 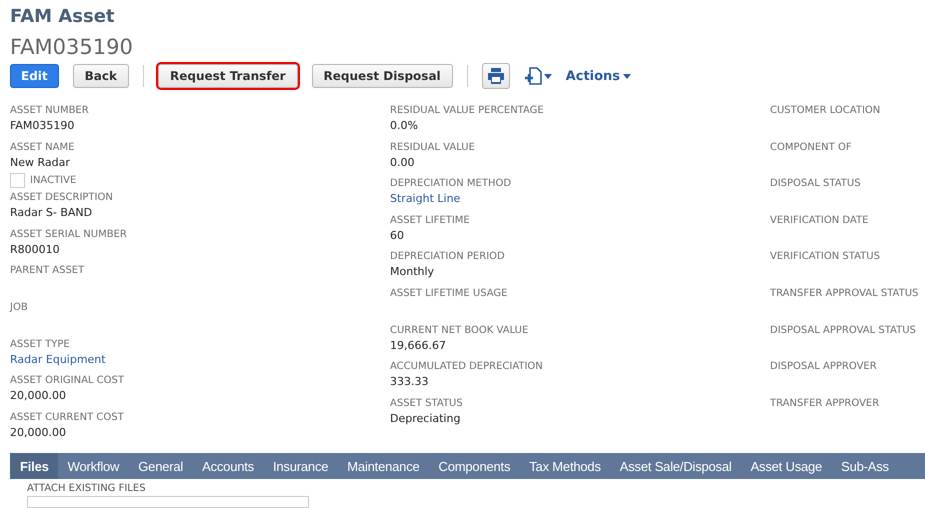 What do you see at coordinates (68, 235) in the screenshot?
I see `field-label: ASSET SERIAL NUMBER` at bounding box center [68, 235].